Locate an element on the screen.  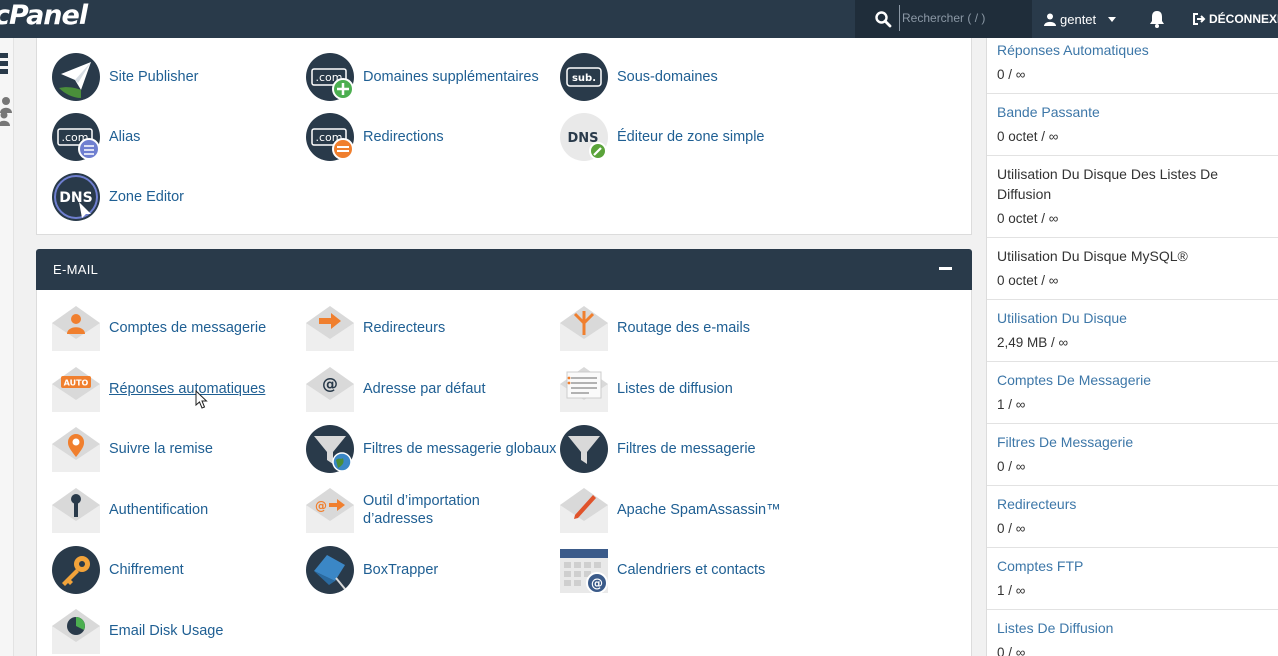
simple-zone-editor-link: DNS Éditeur de zone simple is located at coordinates (662, 137).